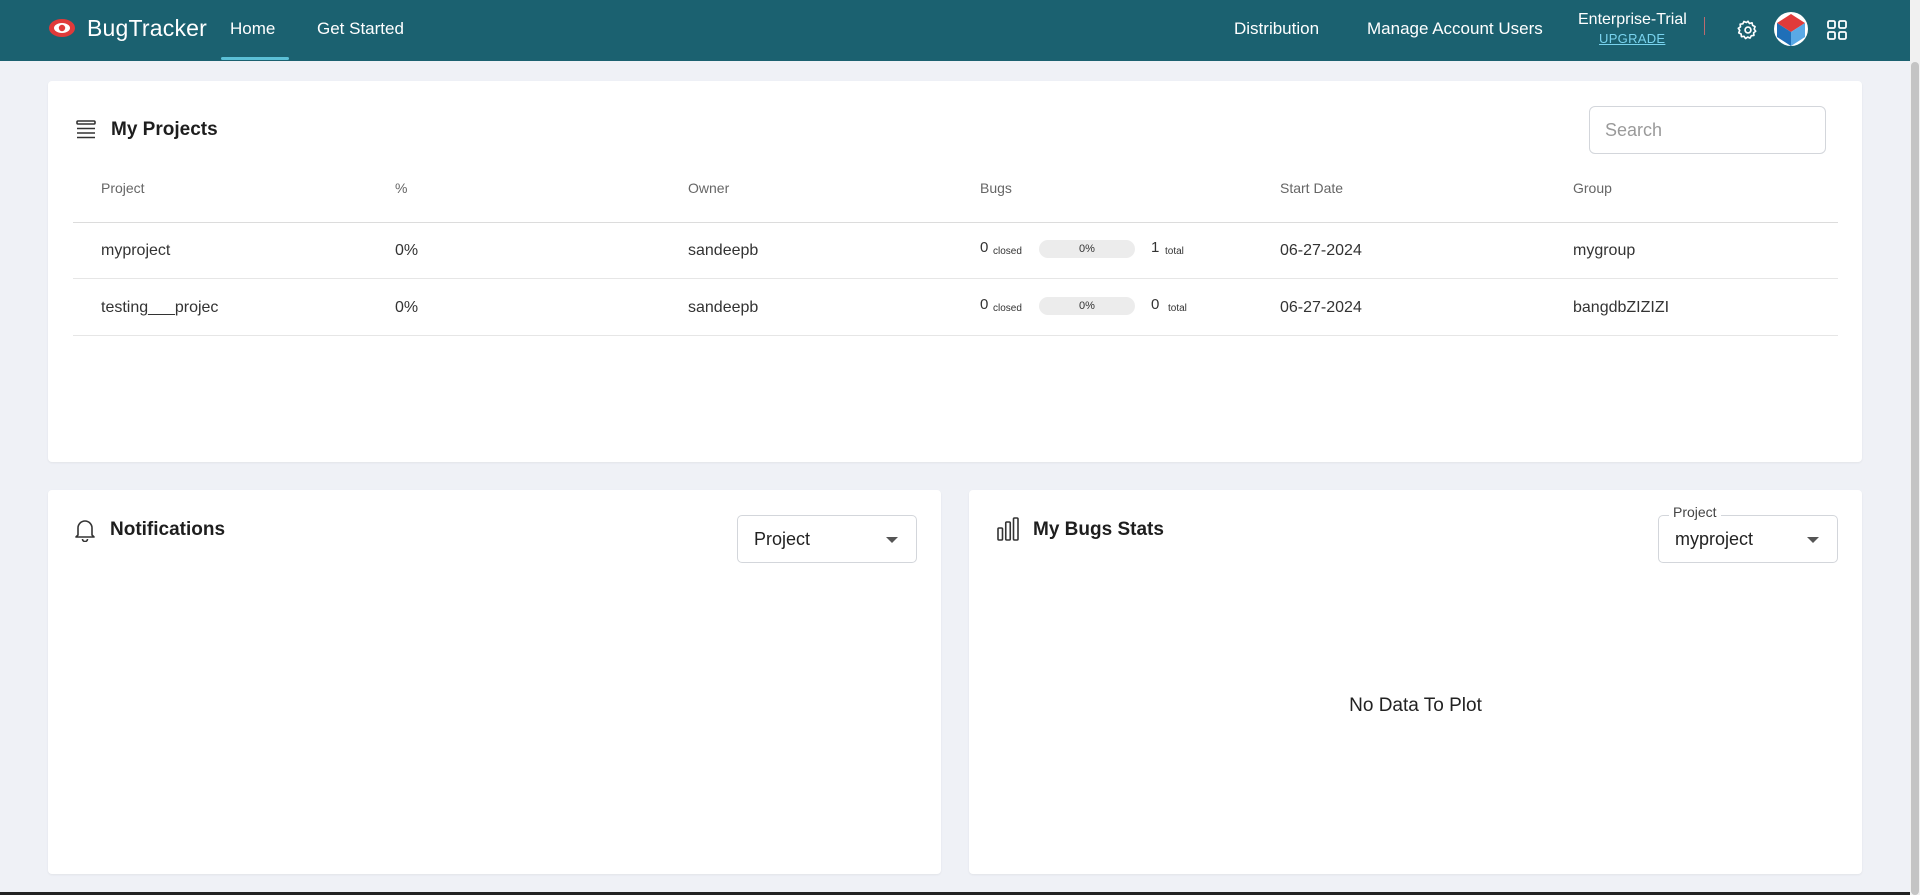 The image size is (1920, 895). I want to click on nav-get-started: Get Started, so click(360, 29).